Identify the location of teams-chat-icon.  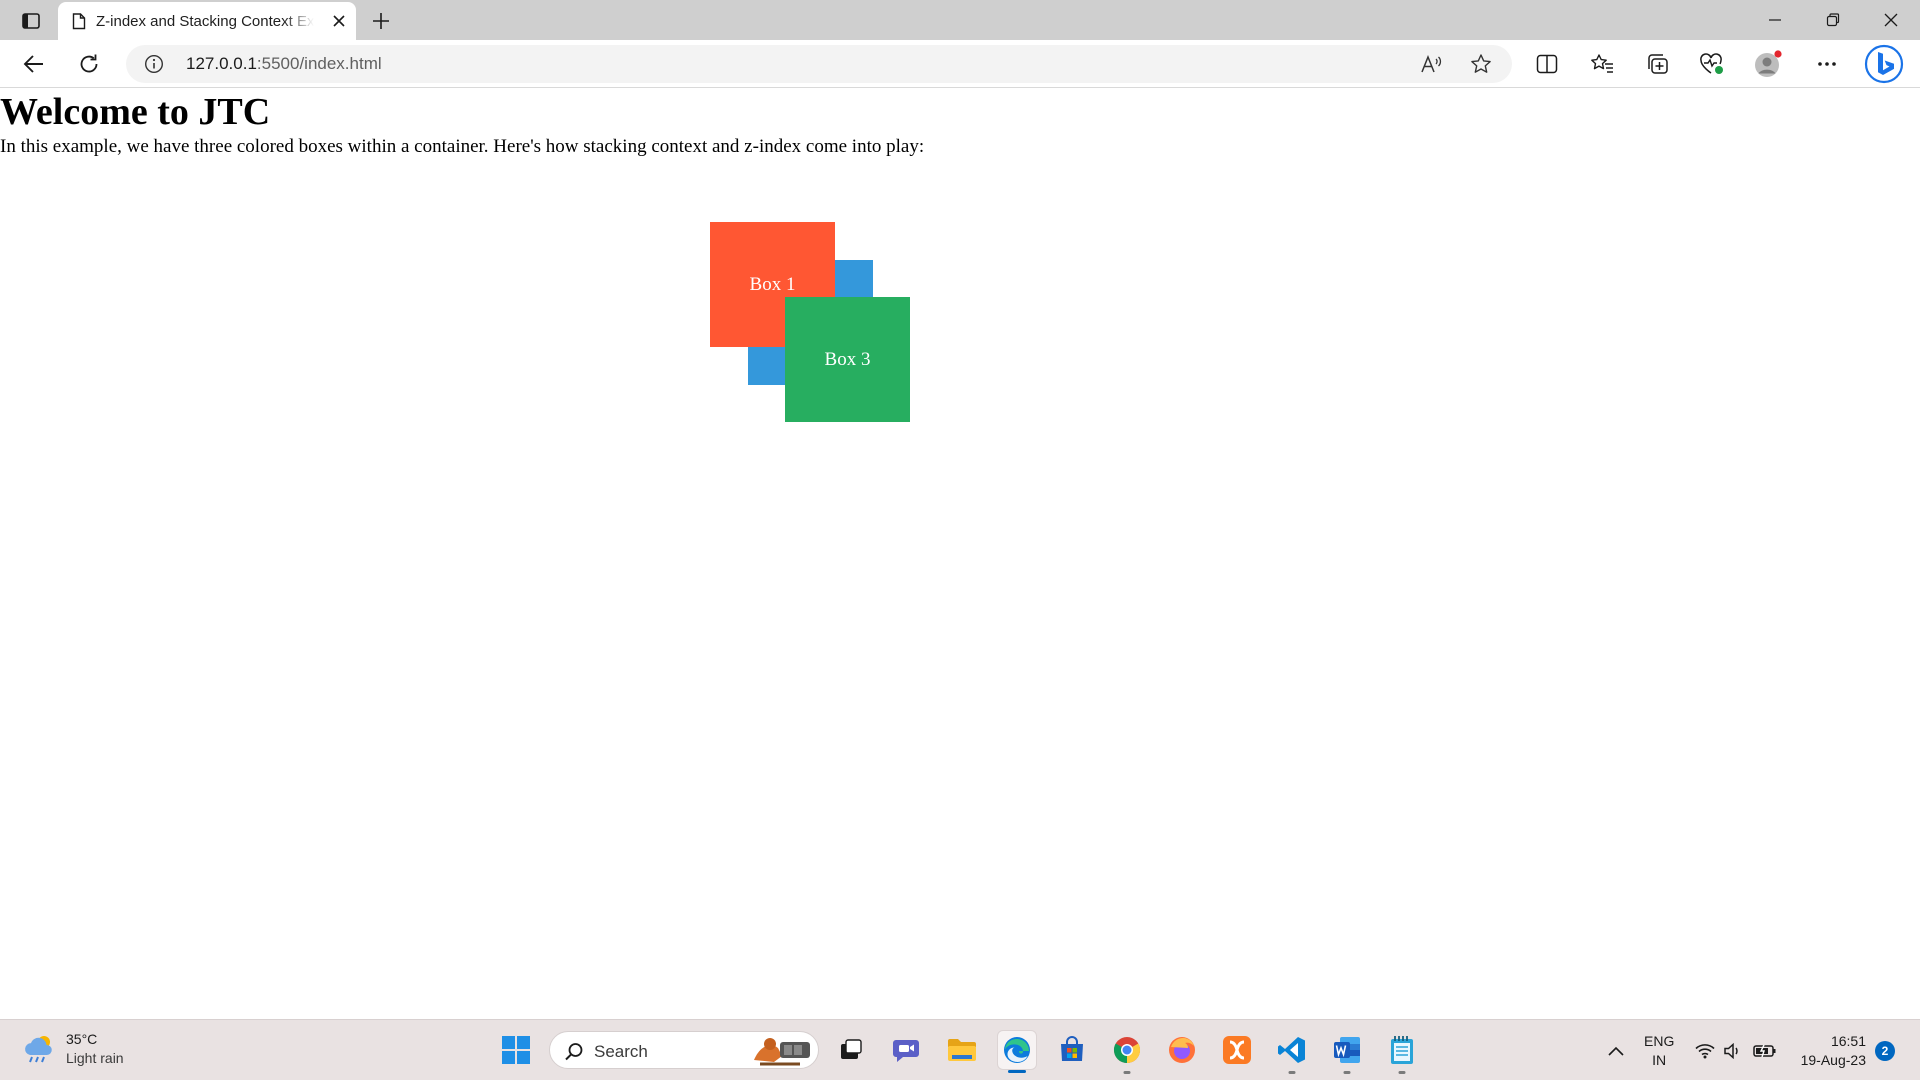
(907, 1050).